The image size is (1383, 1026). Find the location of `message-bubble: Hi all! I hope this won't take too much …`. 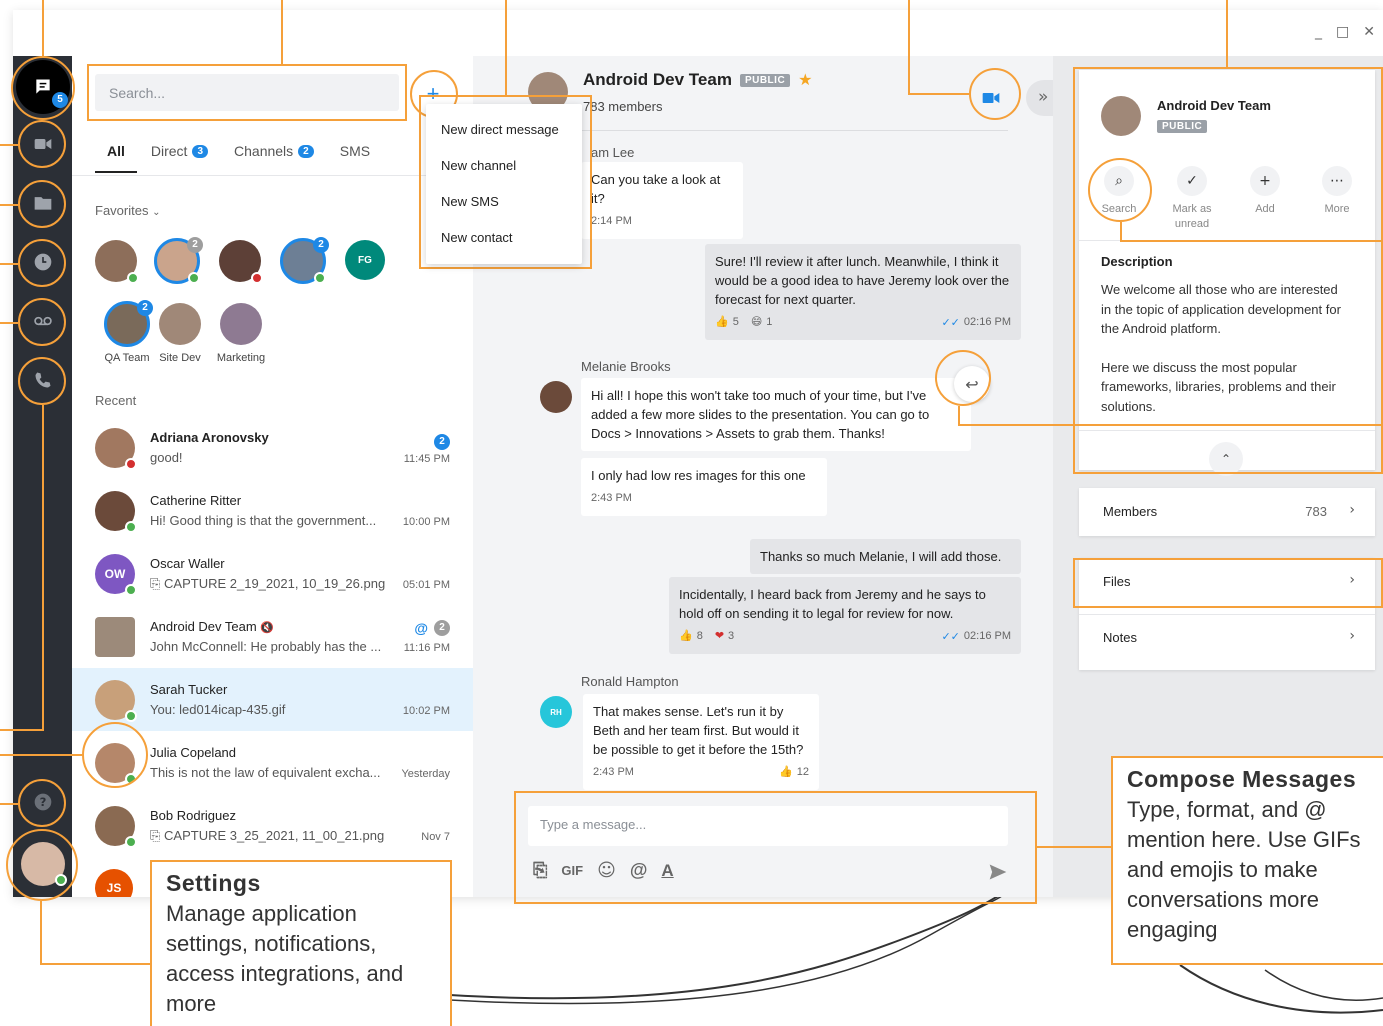

message-bubble: Hi all! I hope this won't take too much … is located at coordinates (776, 414).